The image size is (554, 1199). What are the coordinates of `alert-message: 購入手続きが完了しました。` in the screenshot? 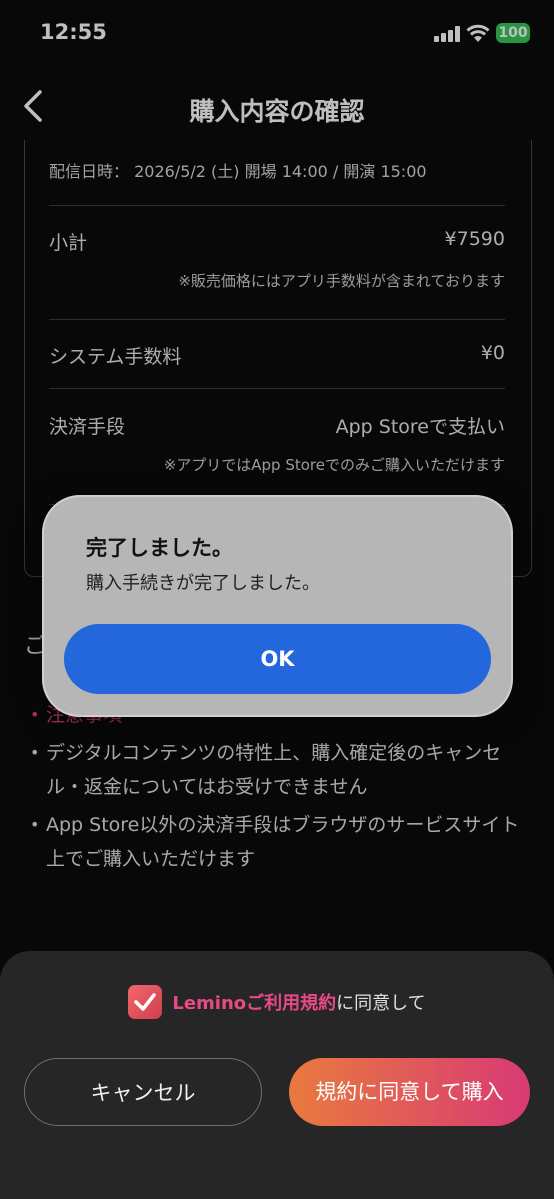 It's located at (203, 583).